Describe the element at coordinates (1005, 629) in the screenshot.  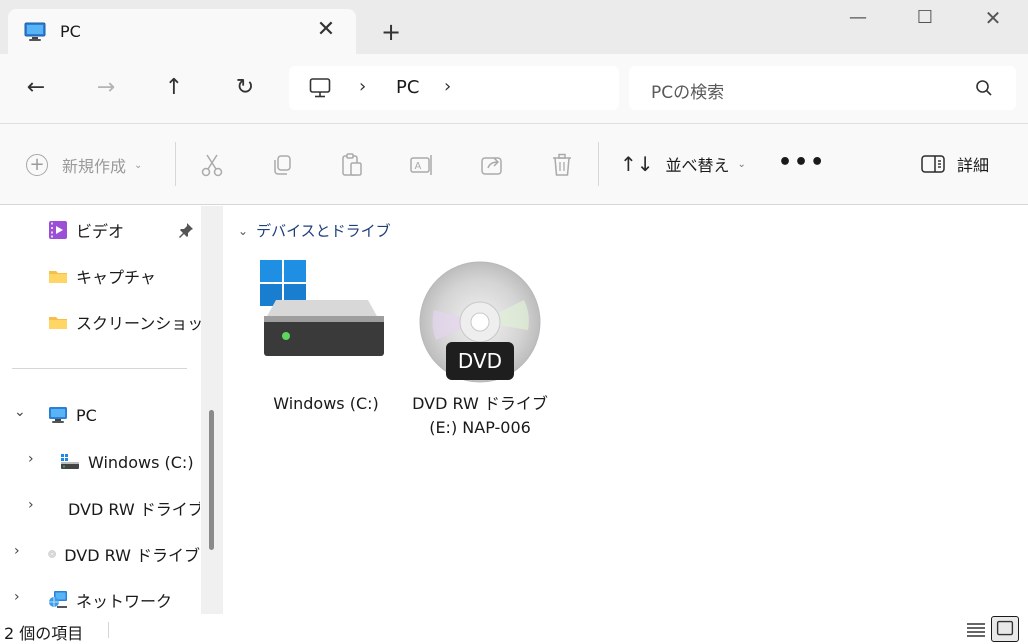
I see `tiles-view-icon` at that location.